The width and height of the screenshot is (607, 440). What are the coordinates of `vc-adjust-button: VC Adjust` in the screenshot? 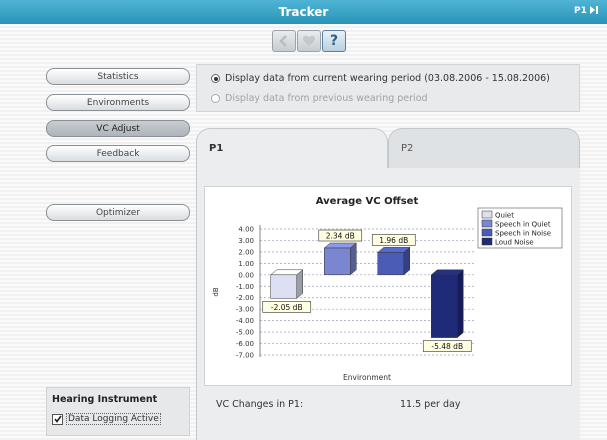 It's located at (118, 128).